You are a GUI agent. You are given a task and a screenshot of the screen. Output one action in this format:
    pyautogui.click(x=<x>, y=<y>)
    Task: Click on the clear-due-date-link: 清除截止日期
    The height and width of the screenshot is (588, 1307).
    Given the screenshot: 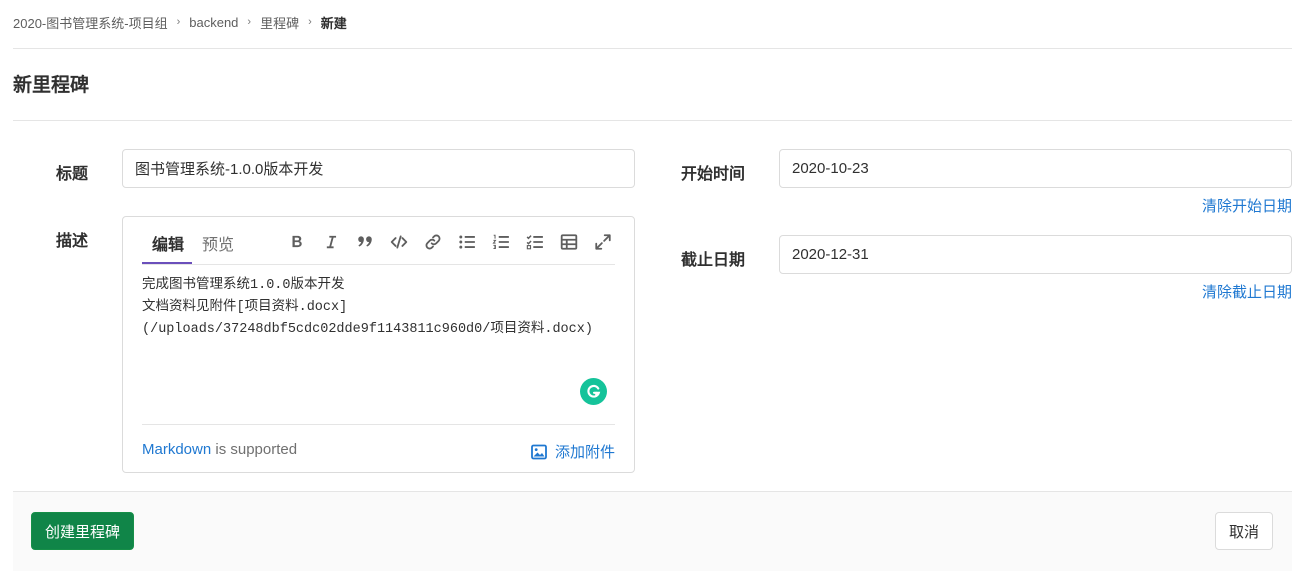 What is the action you would take?
    pyautogui.click(x=1247, y=291)
    